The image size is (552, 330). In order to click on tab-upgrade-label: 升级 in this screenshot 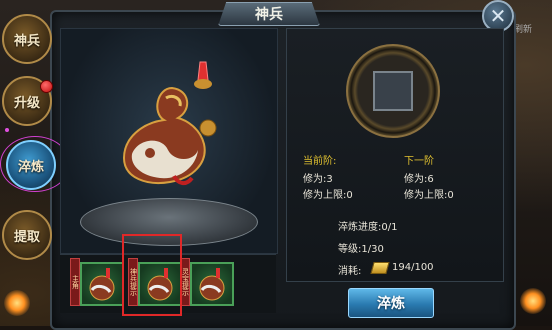, I will do `click(26, 103)`.